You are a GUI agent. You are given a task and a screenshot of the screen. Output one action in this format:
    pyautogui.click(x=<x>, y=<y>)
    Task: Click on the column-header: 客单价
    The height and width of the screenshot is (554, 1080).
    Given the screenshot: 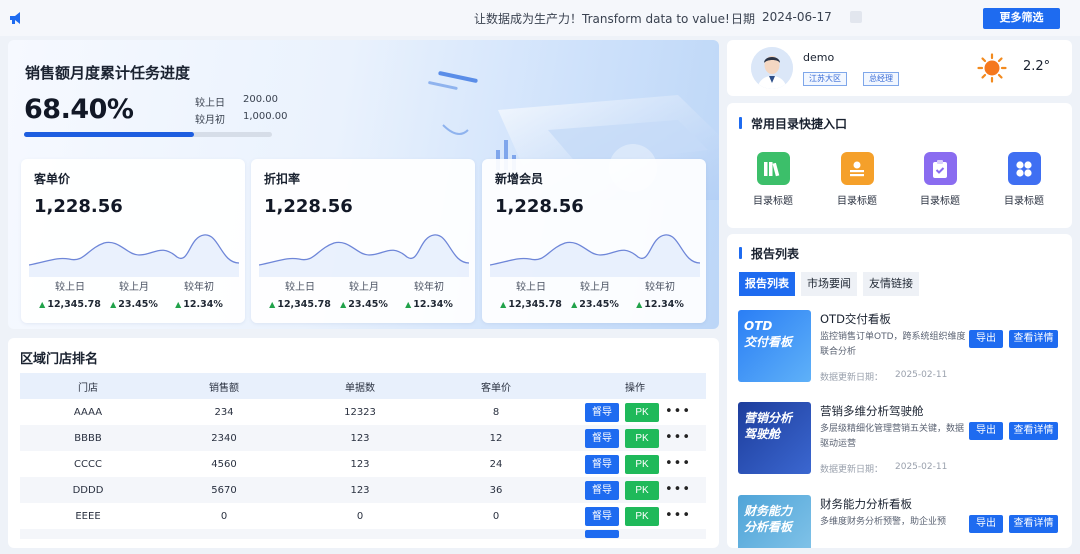 What is the action you would take?
    pyautogui.click(x=496, y=386)
    